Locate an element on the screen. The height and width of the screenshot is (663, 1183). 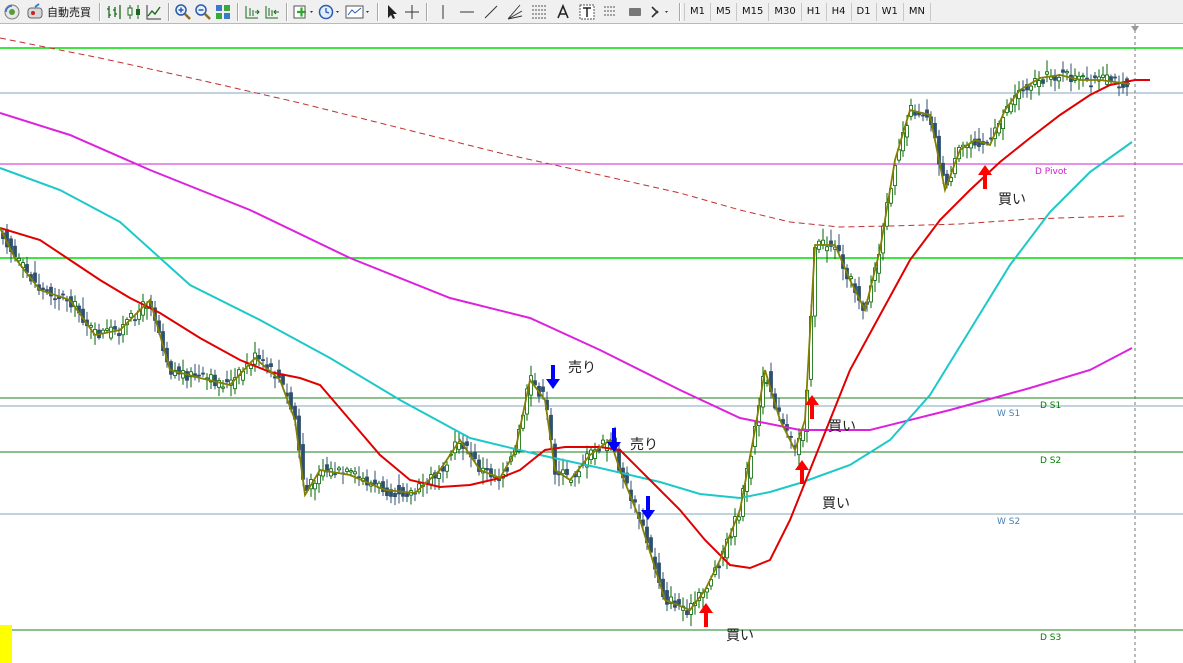
timeframe-m30: M30 is located at coordinates (785, 12).